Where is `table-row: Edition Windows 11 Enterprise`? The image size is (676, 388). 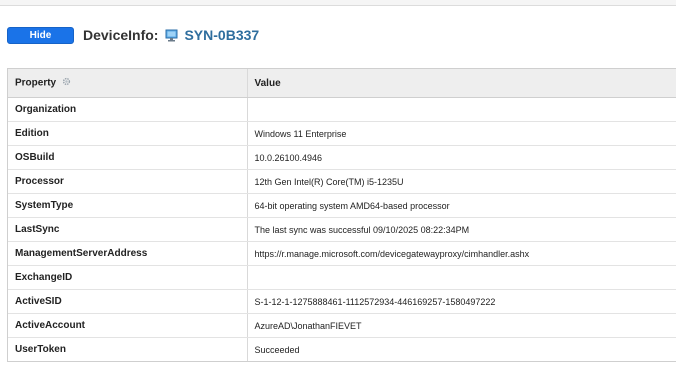 table-row: Edition Windows 11 Enterprise is located at coordinates (342, 133).